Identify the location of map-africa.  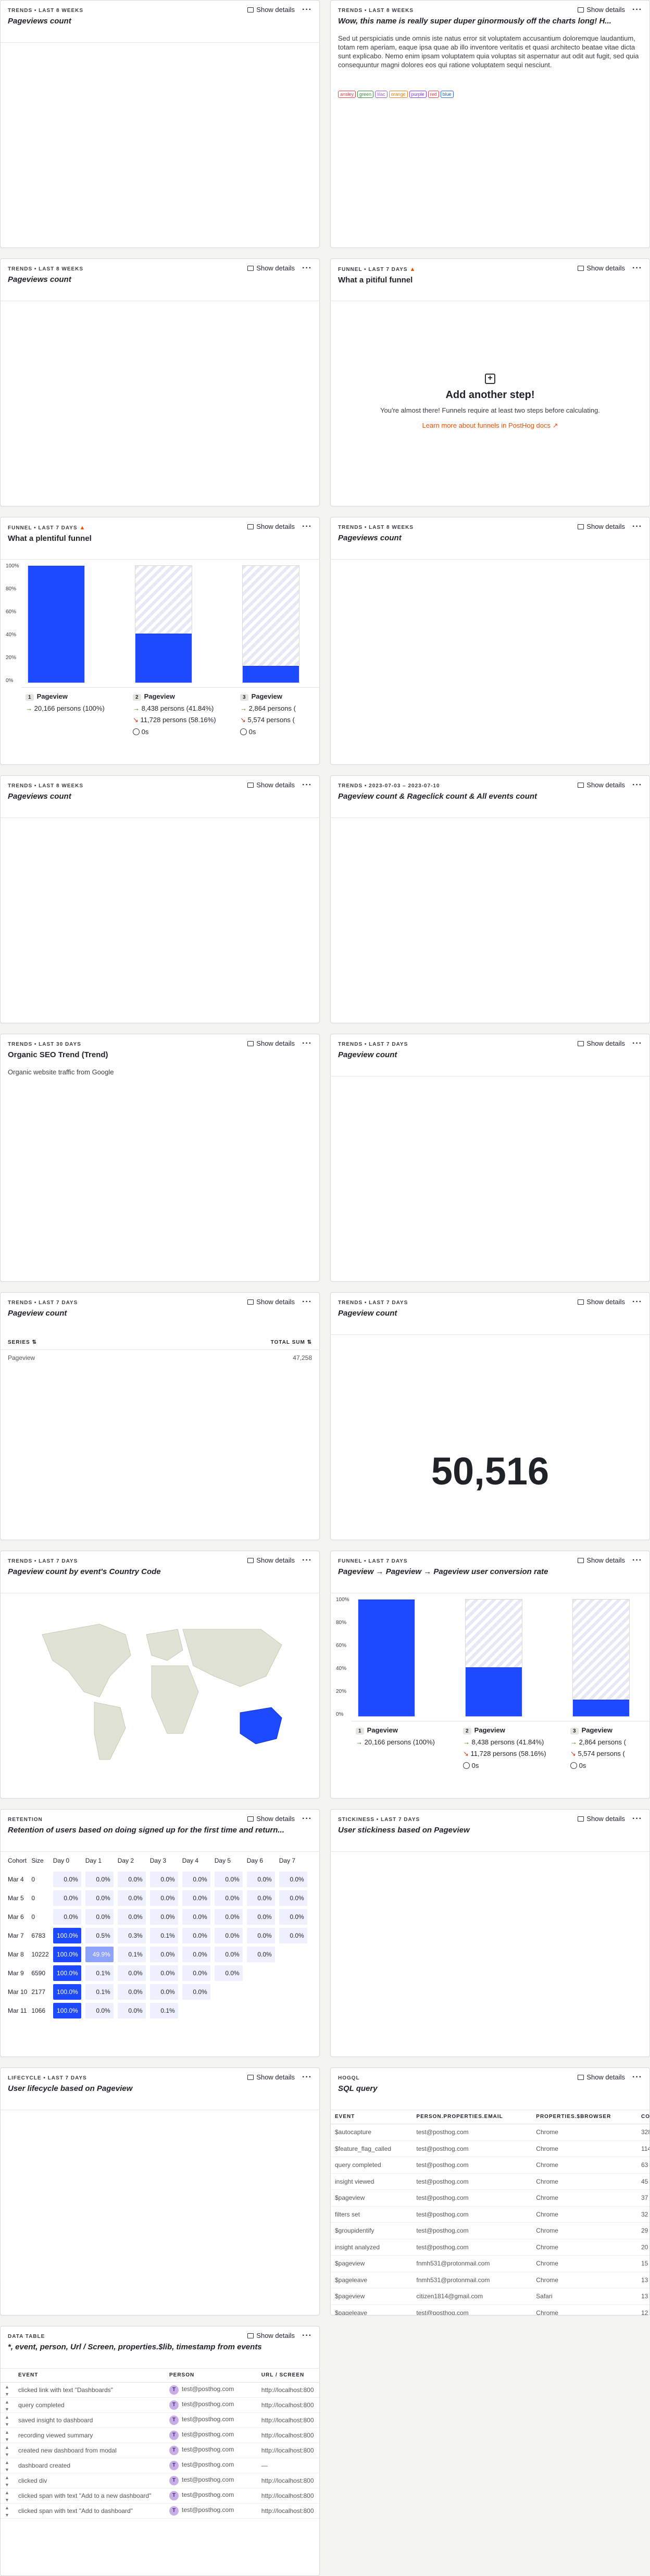
(175, 1699).